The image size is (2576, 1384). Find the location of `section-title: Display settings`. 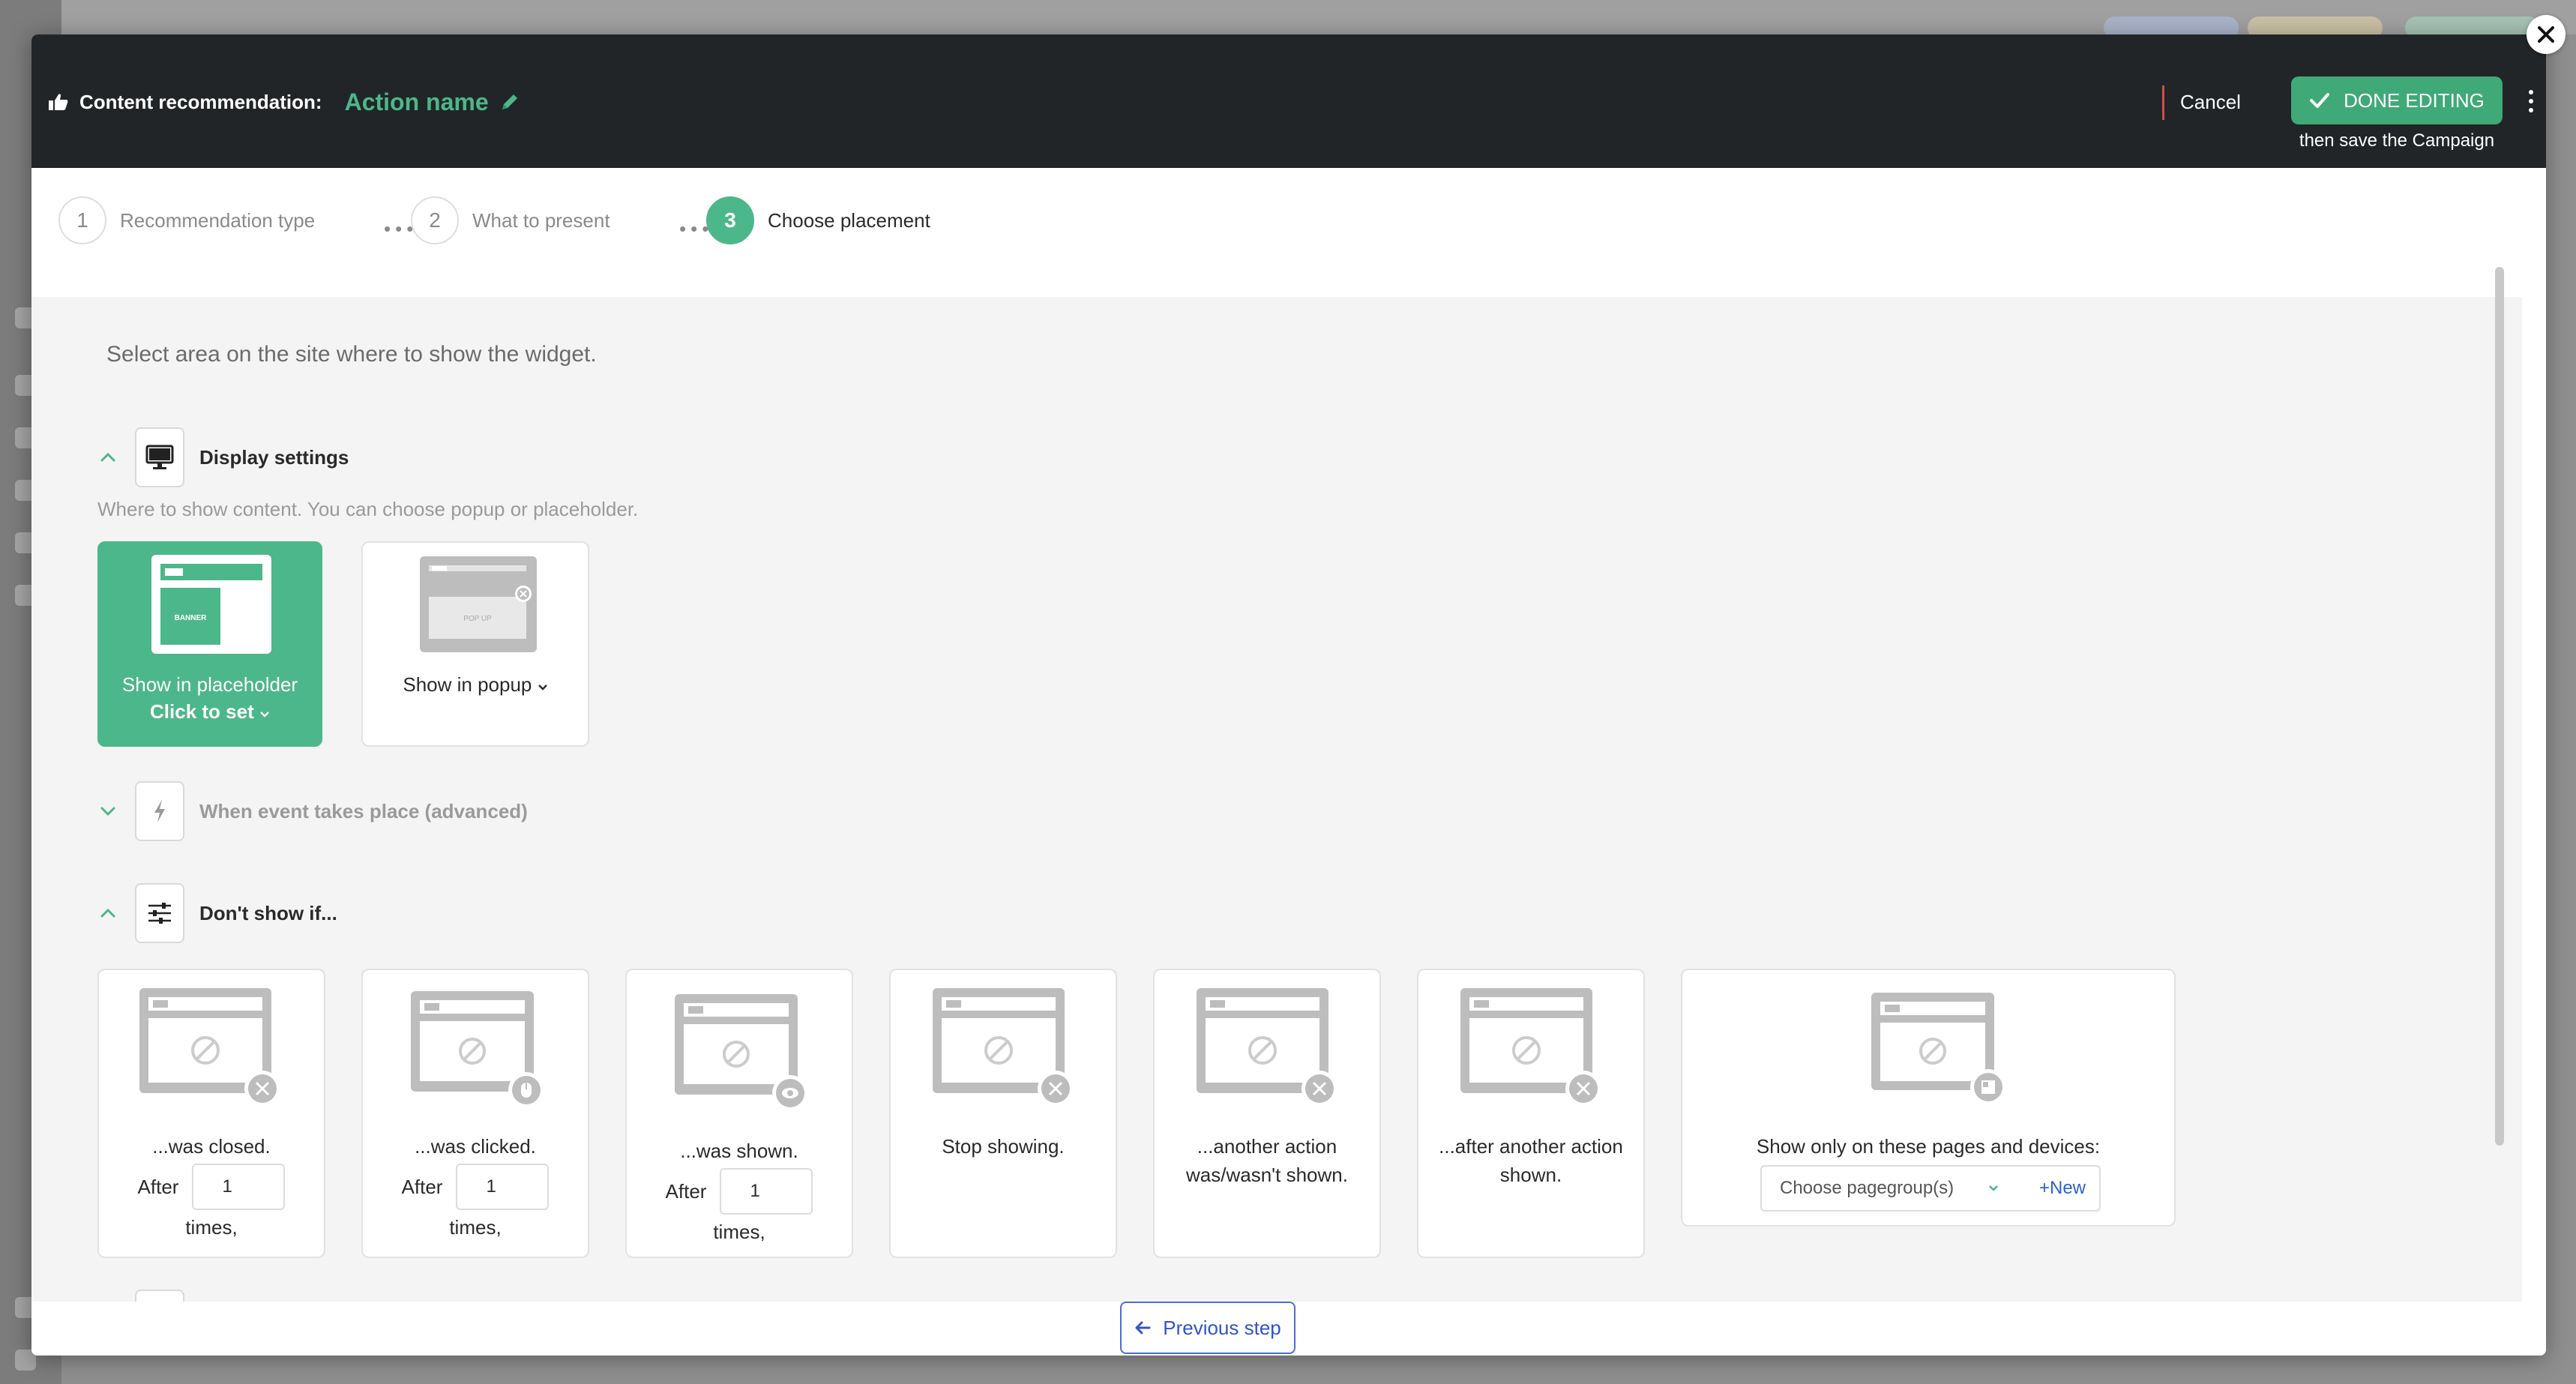

section-title: Display settings is located at coordinates (274, 458).